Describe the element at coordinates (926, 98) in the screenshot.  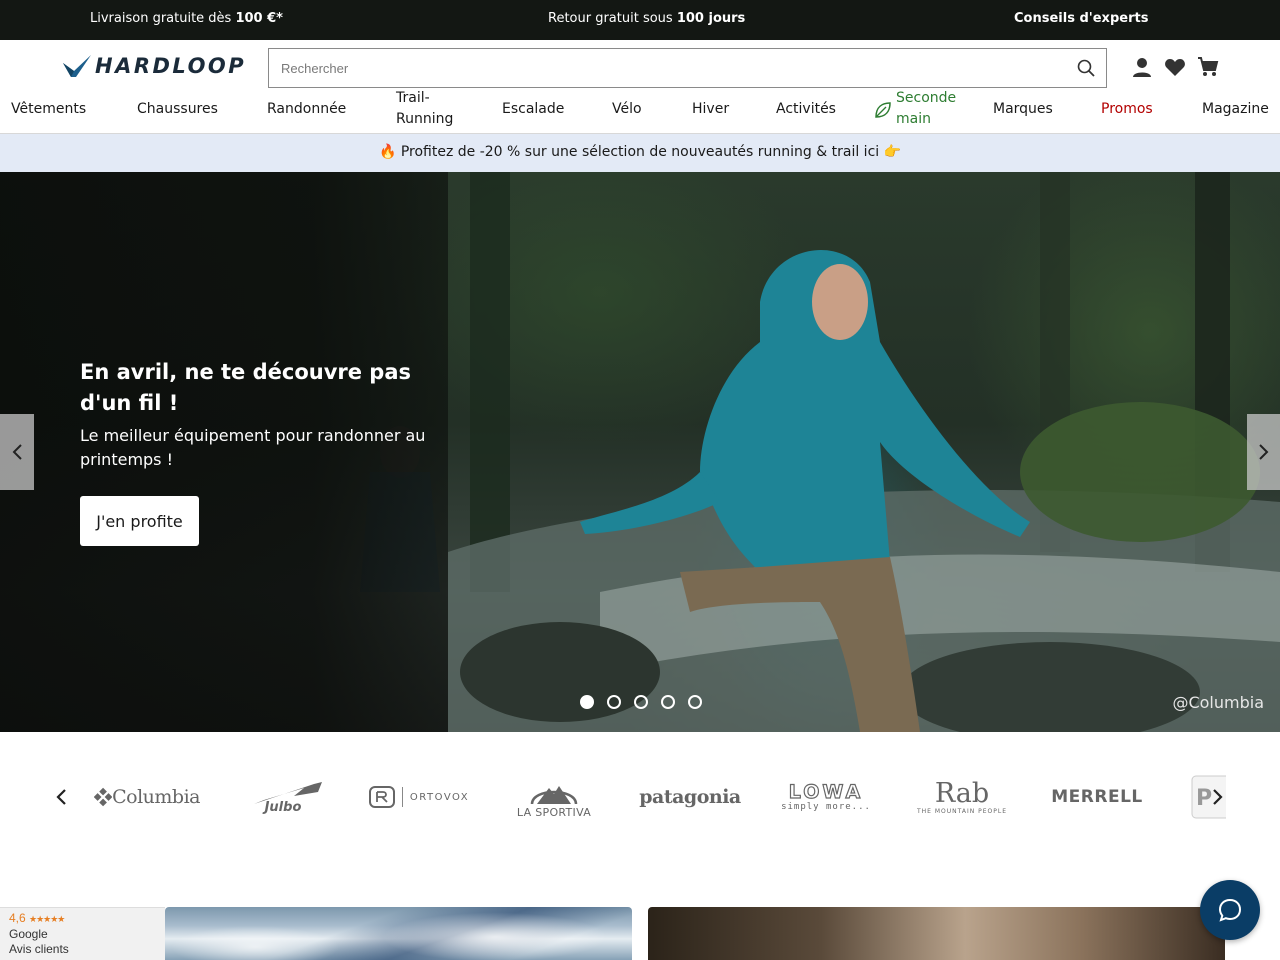
I see `nav-item-seconde-main-line1: Seconde` at that location.